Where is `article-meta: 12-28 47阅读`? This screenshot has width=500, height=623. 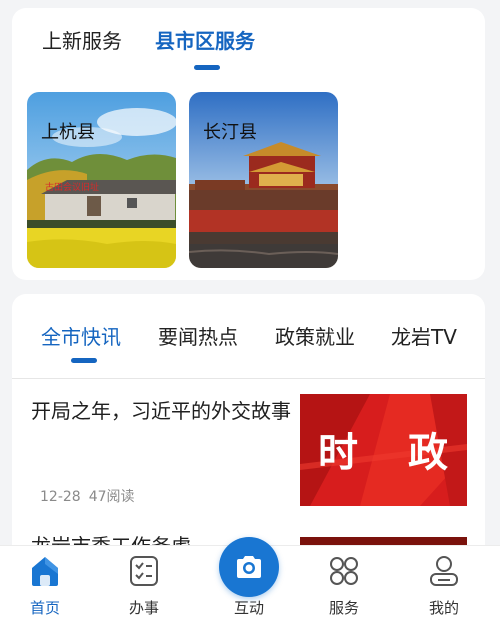 article-meta: 12-28 47阅读 is located at coordinates (87, 496).